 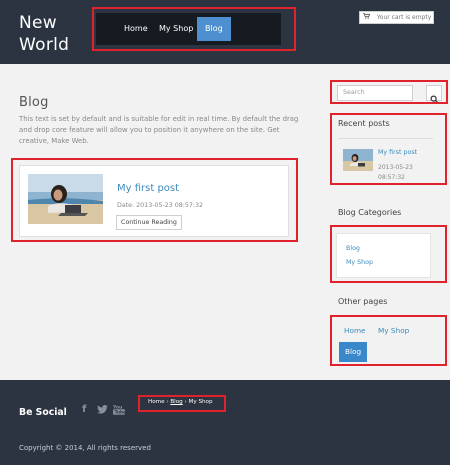 I want to click on divider, so click(x=385, y=138).